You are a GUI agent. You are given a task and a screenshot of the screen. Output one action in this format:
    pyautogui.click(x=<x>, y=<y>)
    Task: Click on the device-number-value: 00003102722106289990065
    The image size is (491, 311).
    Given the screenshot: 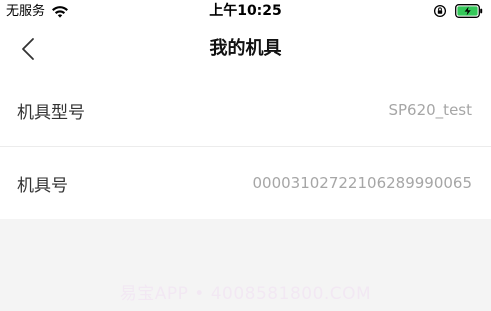 What is the action you would take?
    pyautogui.click(x=362, y=183)
    